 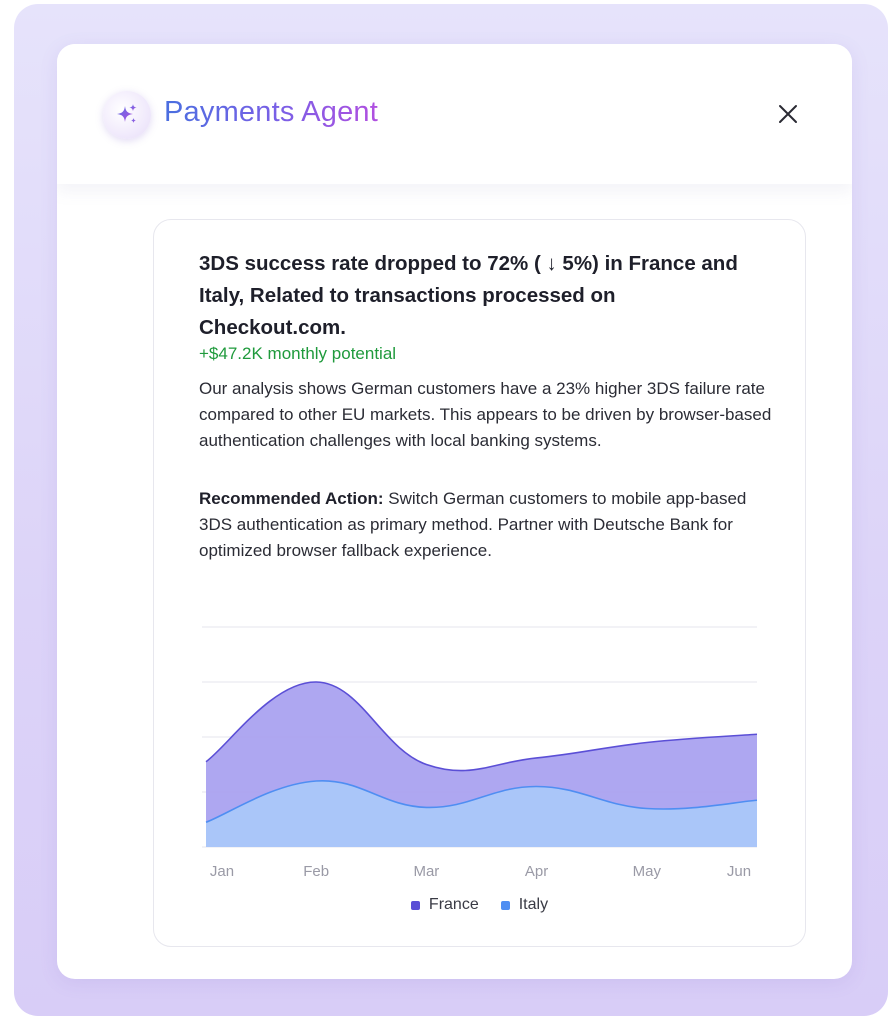 I want to click on chart-legend: France Italy, so click(x=479, y=905).